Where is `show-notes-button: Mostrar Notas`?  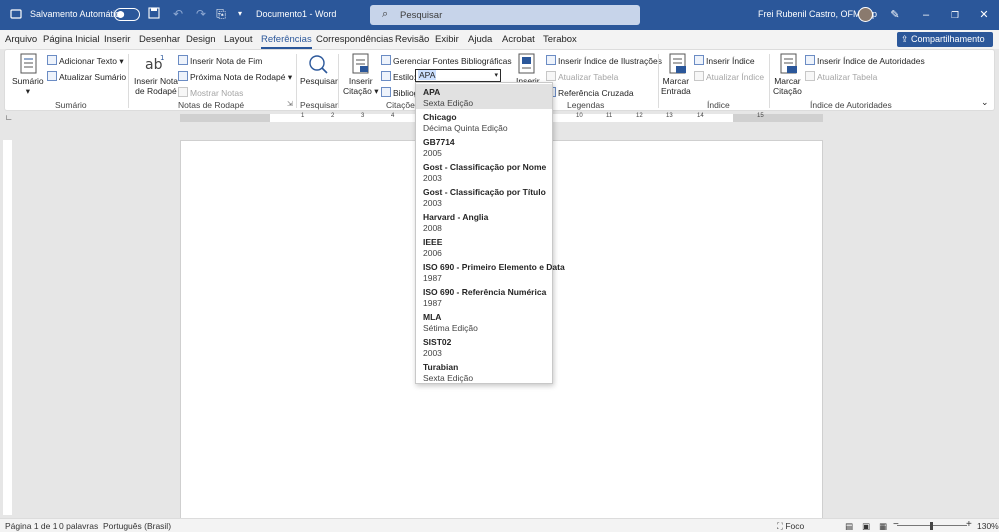 show-notes-button: Mostrar Notas is located at coordinates (210, 92).